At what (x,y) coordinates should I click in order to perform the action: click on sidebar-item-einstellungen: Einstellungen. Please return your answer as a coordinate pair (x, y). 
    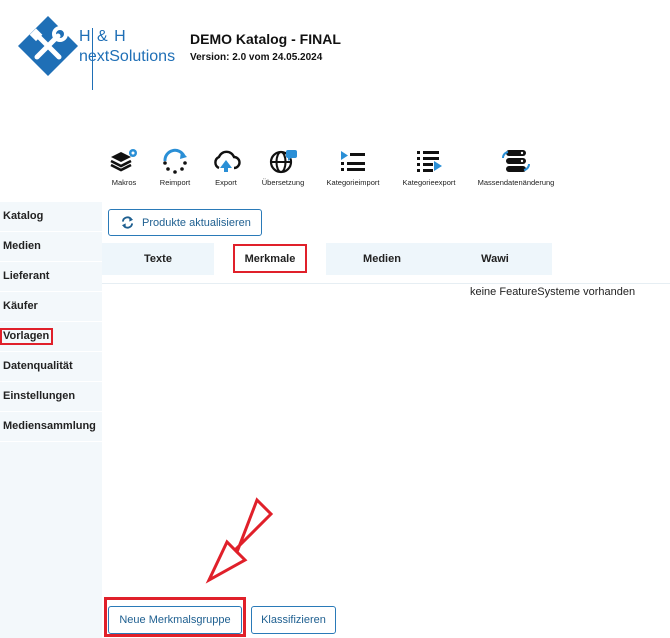
    Looking at the image, I should click on (51, 397).